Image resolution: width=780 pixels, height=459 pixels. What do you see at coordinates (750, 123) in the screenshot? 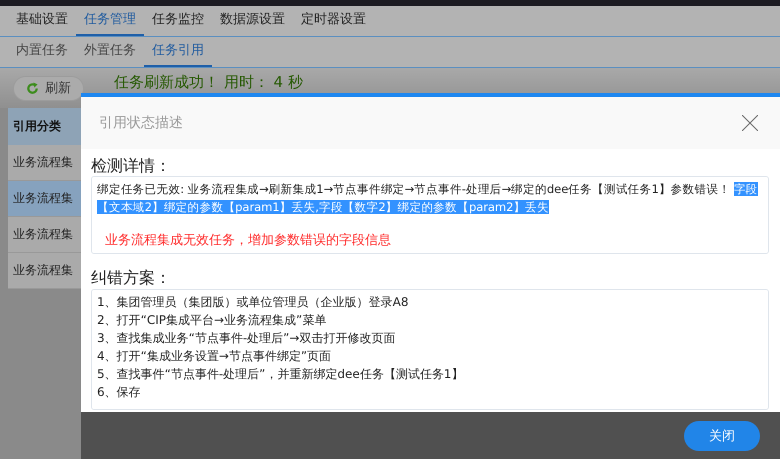
I see `close-icon` at bounding box center [750, 123].